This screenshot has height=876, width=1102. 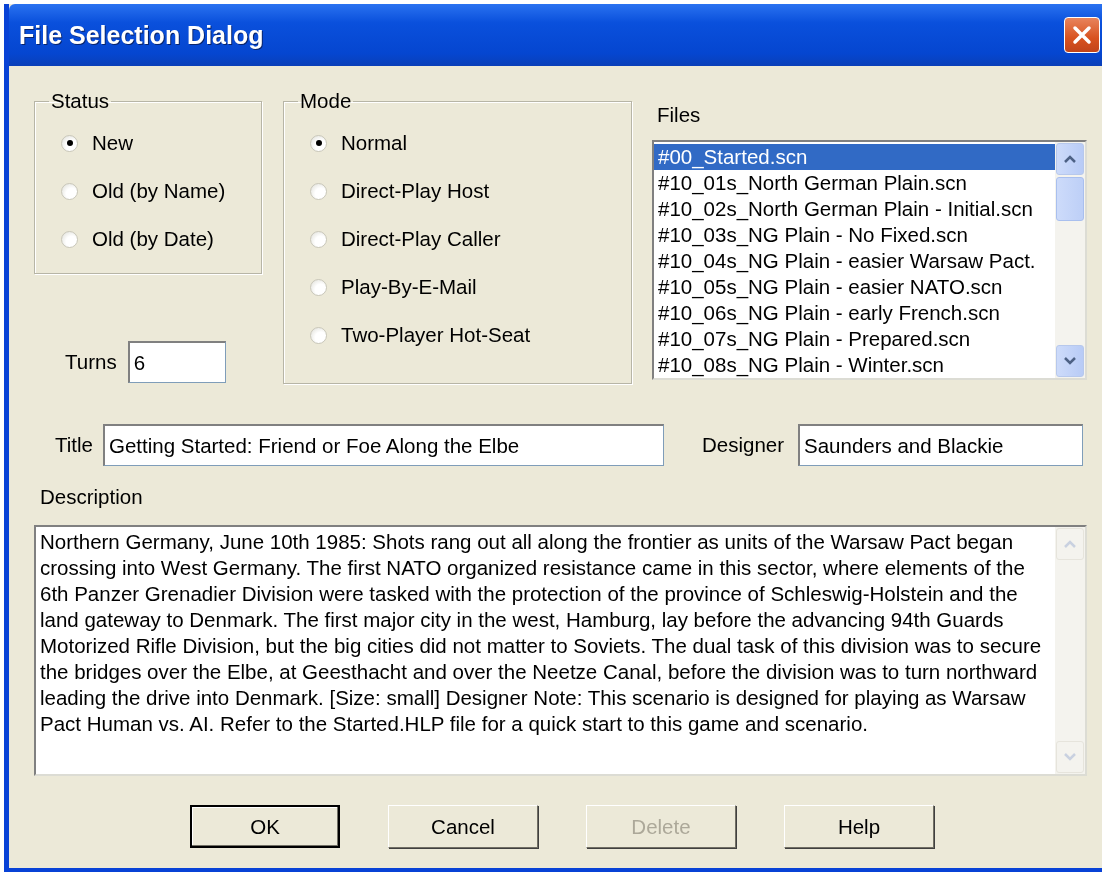 What do you see at coordinates (176, 362) in the screenshot?
I see `turns-field: 6` at bounding box center [176, 362].